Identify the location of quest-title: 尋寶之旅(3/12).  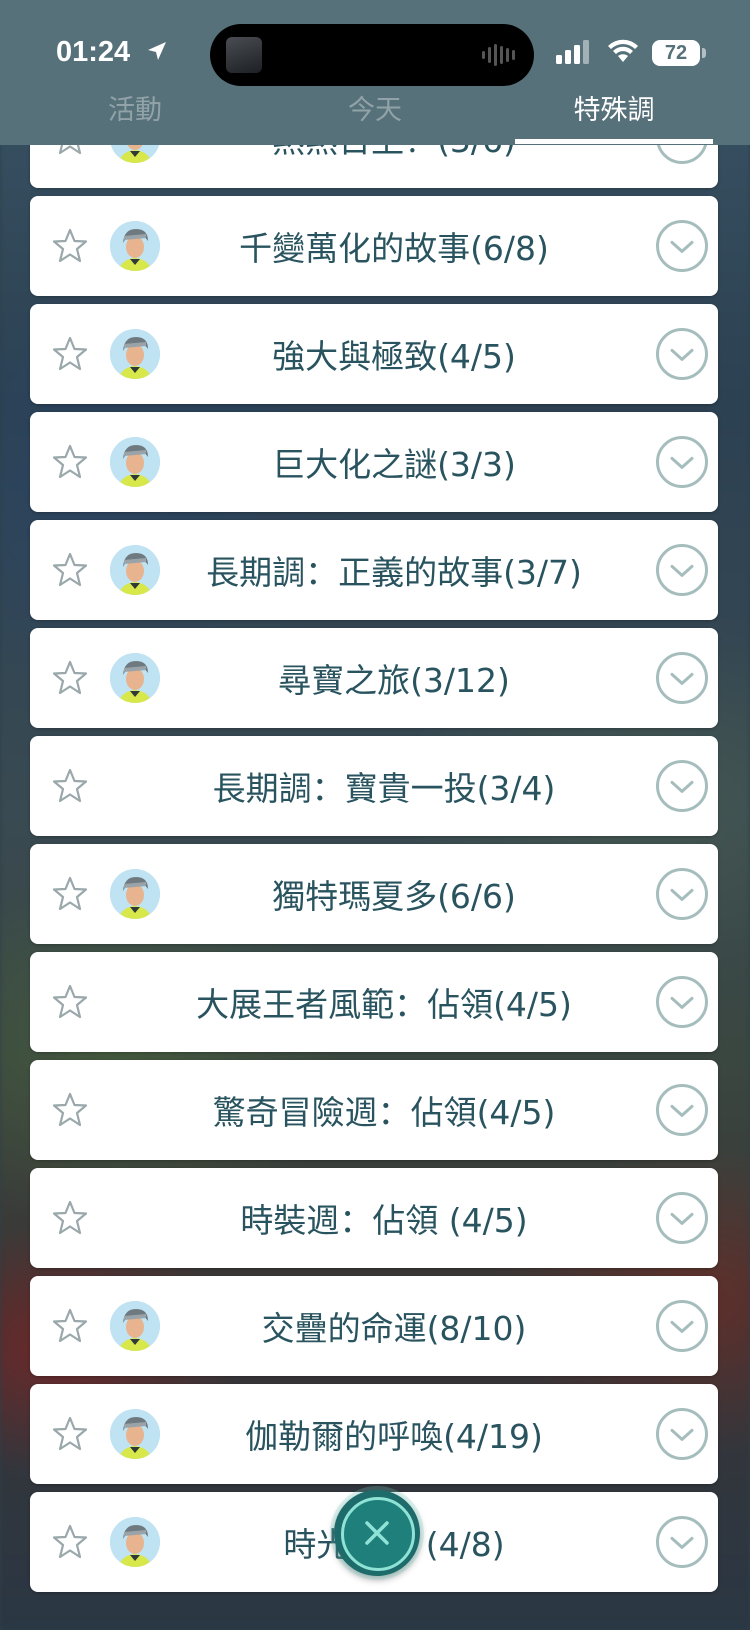
(394, 680).